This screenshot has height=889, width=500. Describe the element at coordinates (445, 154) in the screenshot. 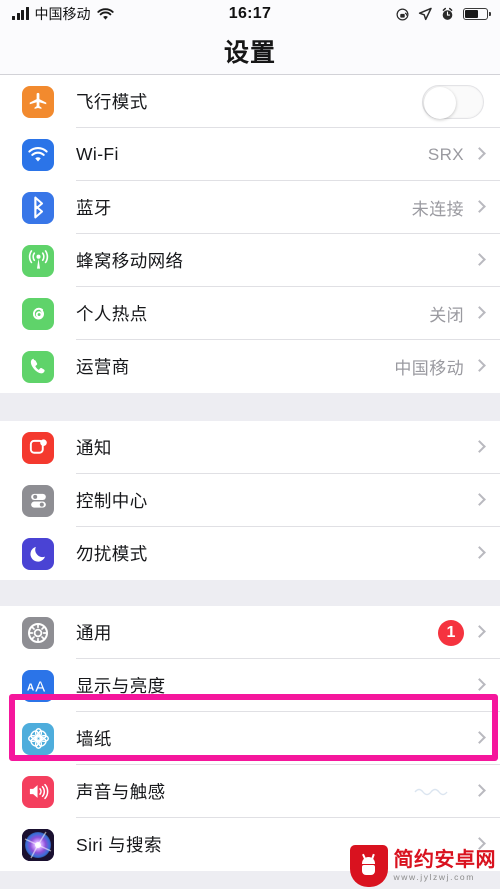

I see `row-value: SRX` at that location.